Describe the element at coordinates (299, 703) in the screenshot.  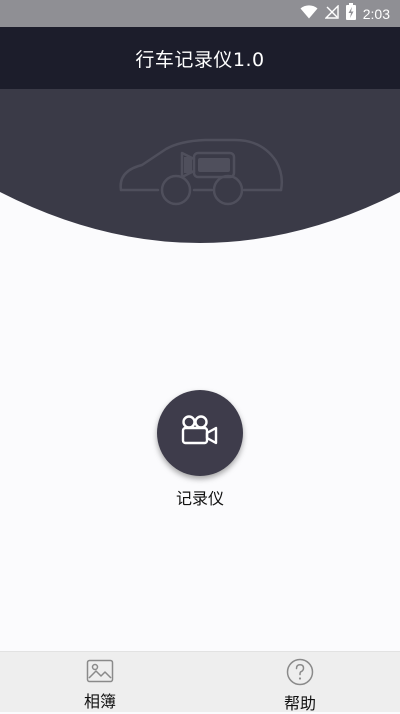
I see `nav-item-help-label: 帮助` at that location.